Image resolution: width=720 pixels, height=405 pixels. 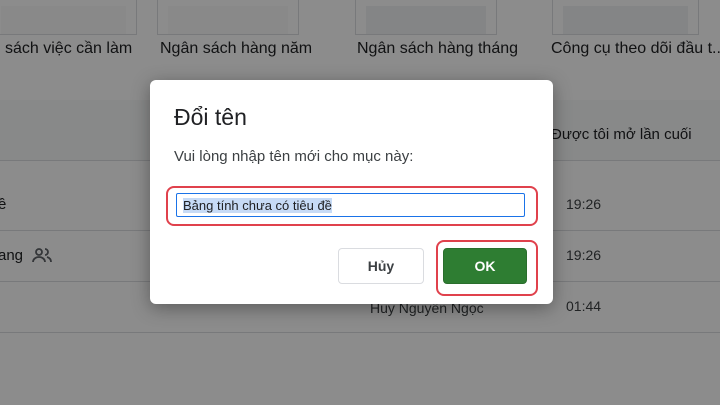 I want to click on selected-text: Bảng tính chưa có tiêu đề, so click(x=257, y=205).